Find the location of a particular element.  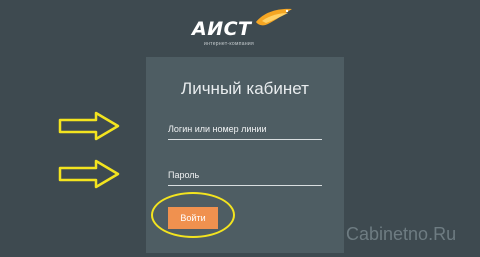

password-input is located at coordinates (245, 175).